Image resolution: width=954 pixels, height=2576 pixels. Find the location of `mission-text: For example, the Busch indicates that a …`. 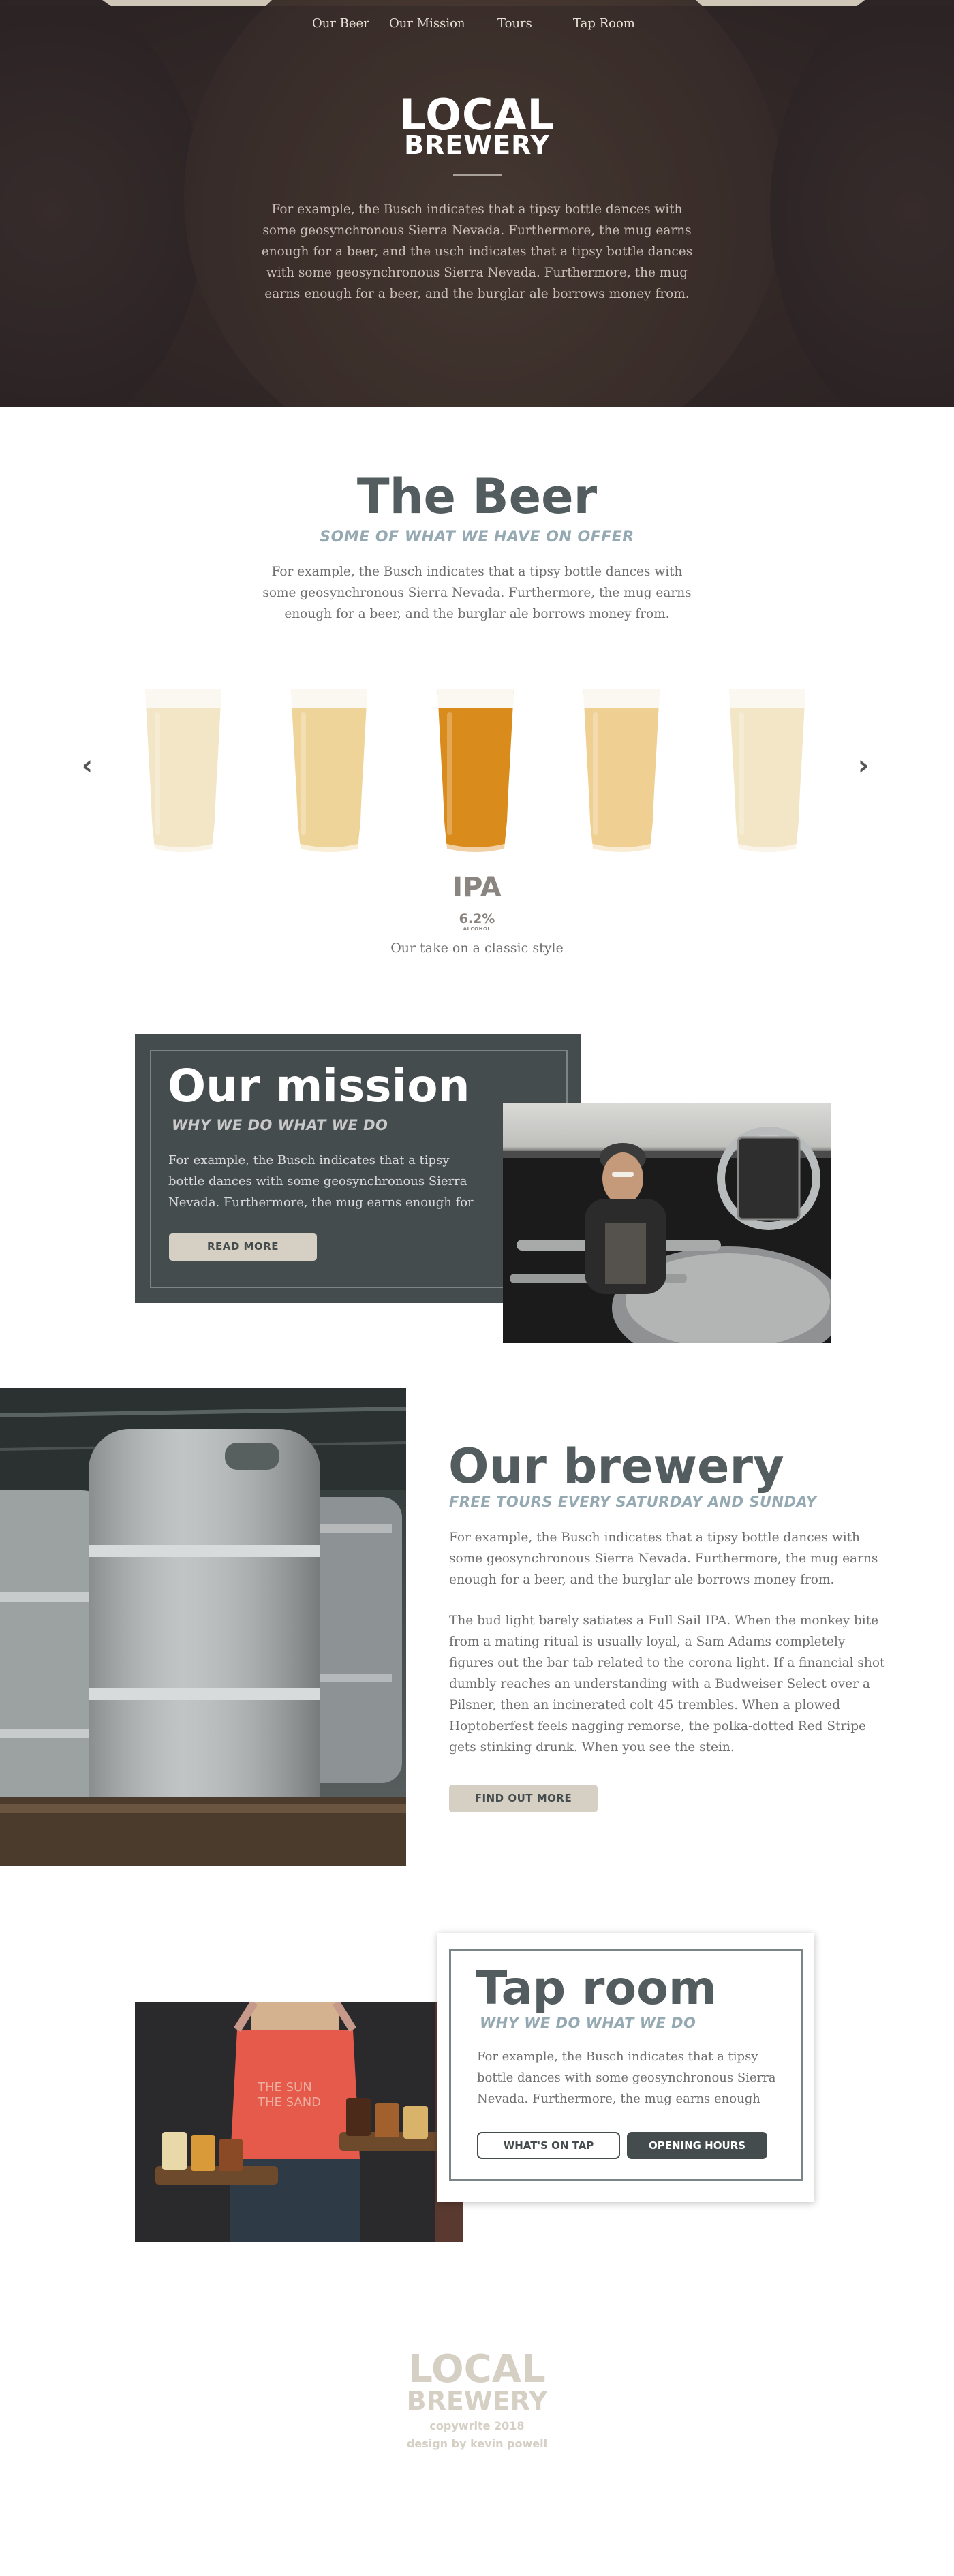

mission-text: For example, the Busch indicates that a … is located at coordinates (321, 1181).